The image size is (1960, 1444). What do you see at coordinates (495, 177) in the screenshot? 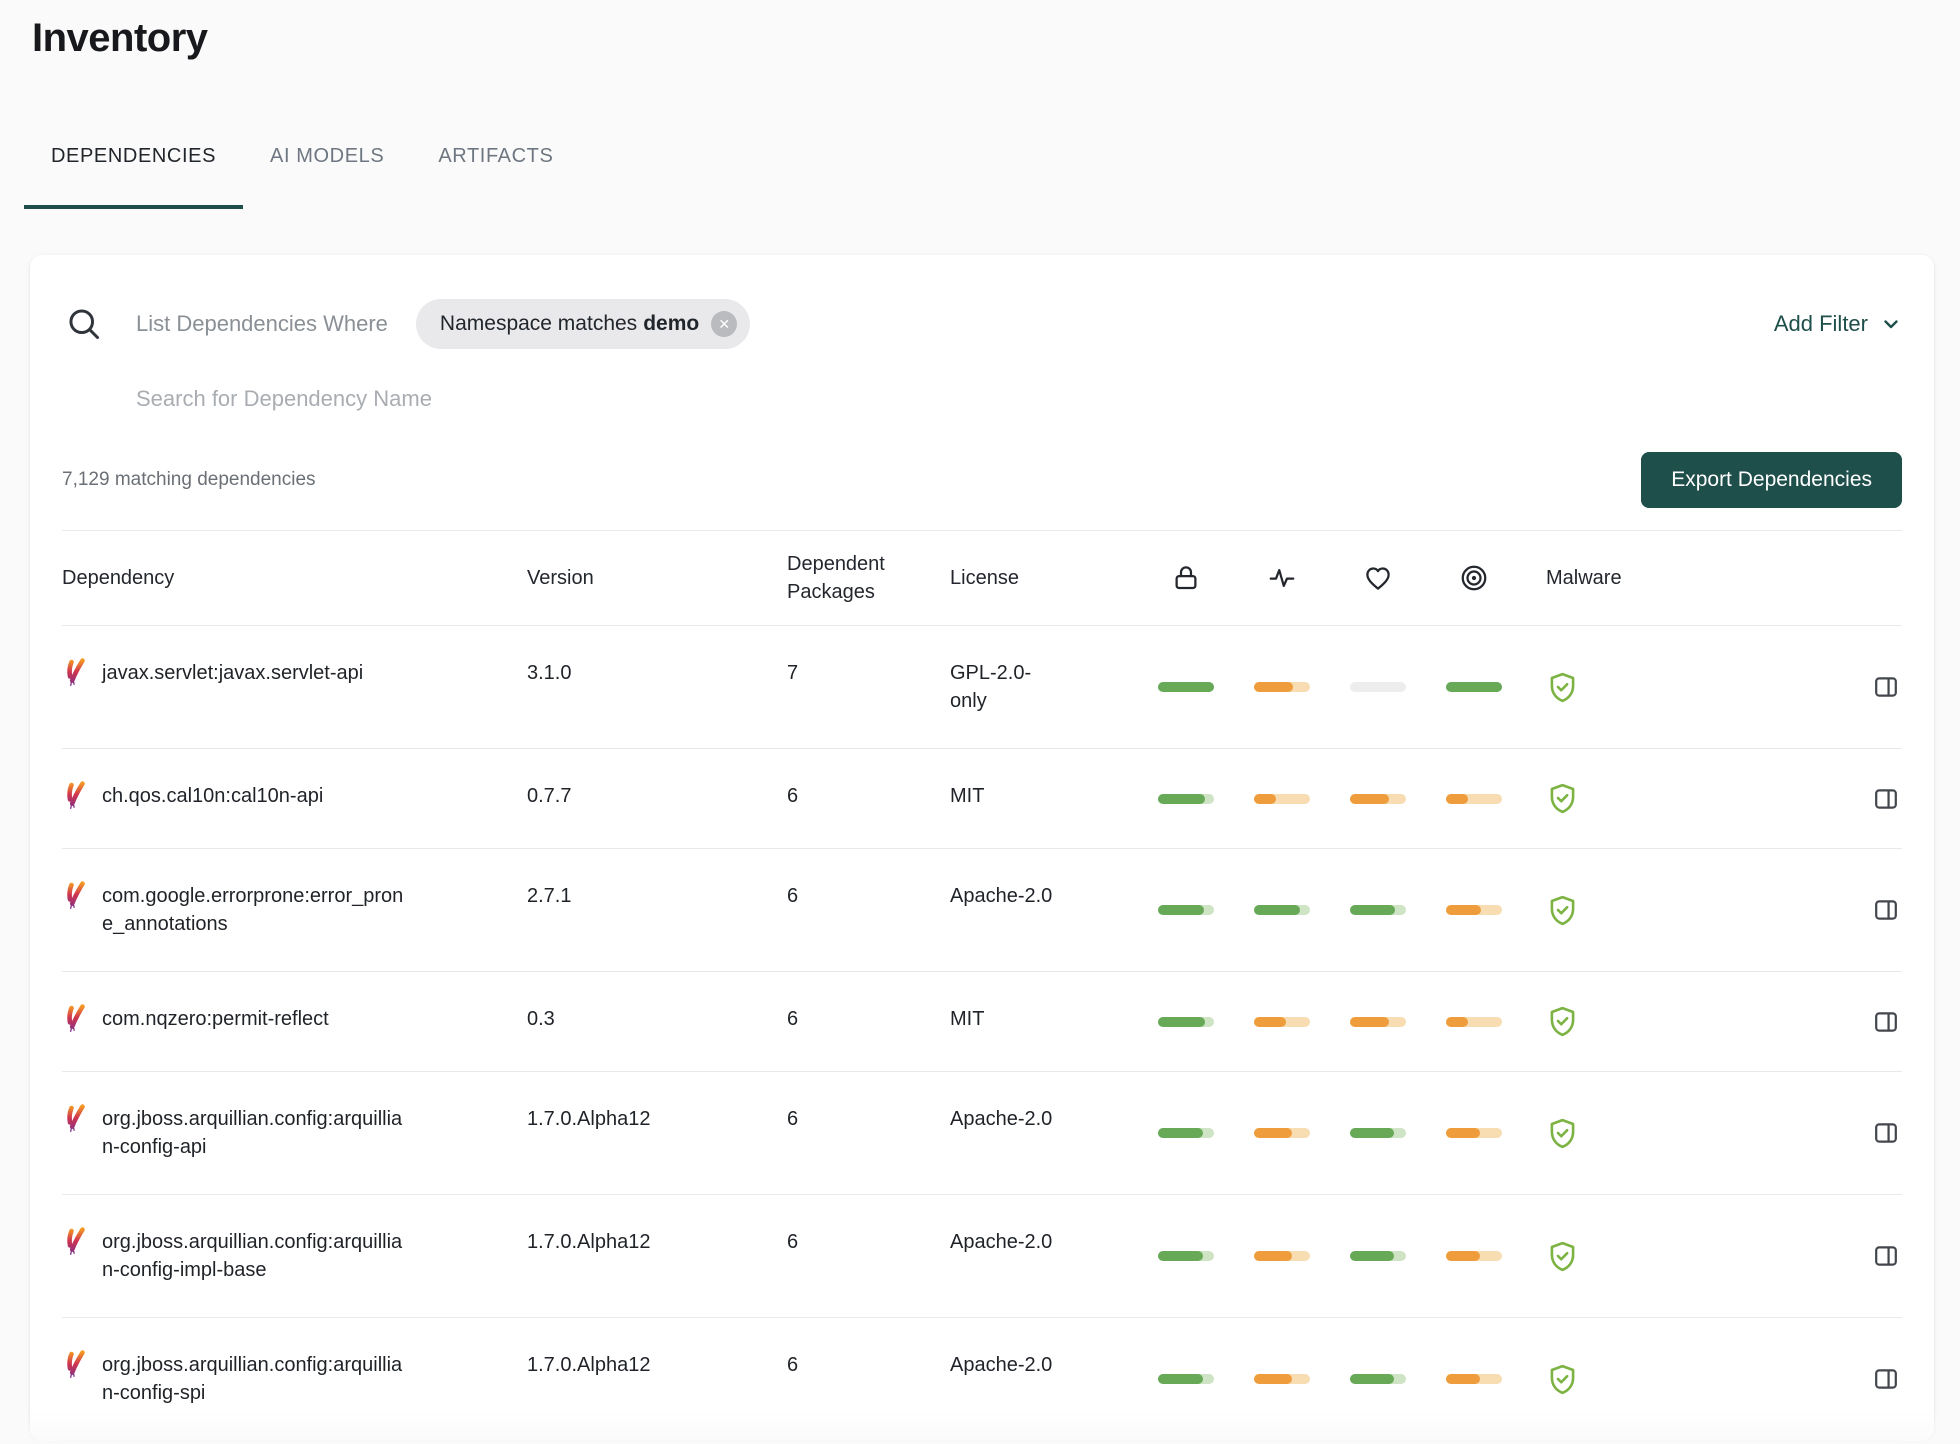
I see `tab-artifacts: ARTIFACTS` at bounding box center [495, 177].